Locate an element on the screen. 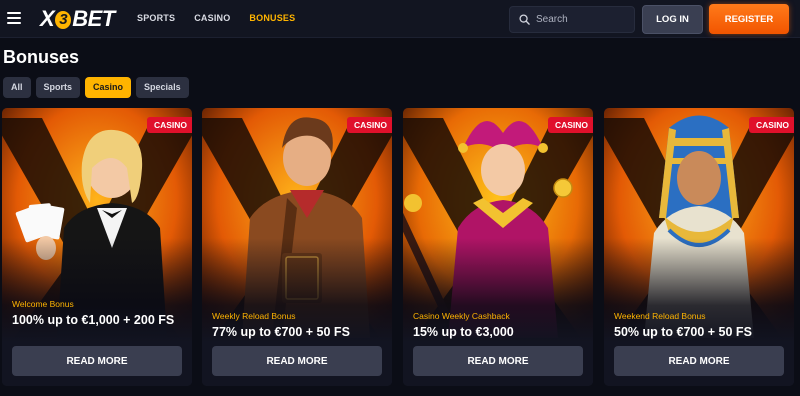 The width and height of the screenshot is (800, 396). logo-x: X is located at coordinates (47, 18).